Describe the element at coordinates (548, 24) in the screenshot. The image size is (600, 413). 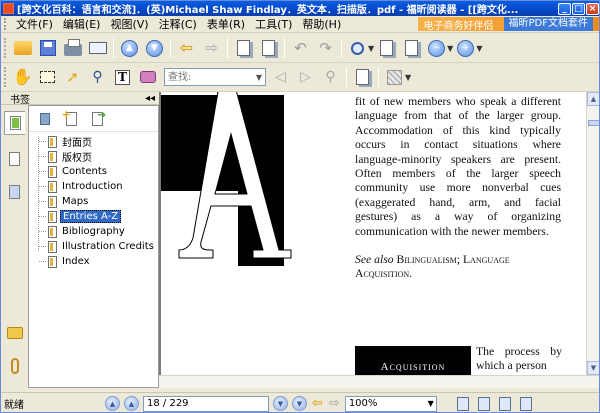
I see `ad-text-2: 福昕PDF文档套件` at that location.